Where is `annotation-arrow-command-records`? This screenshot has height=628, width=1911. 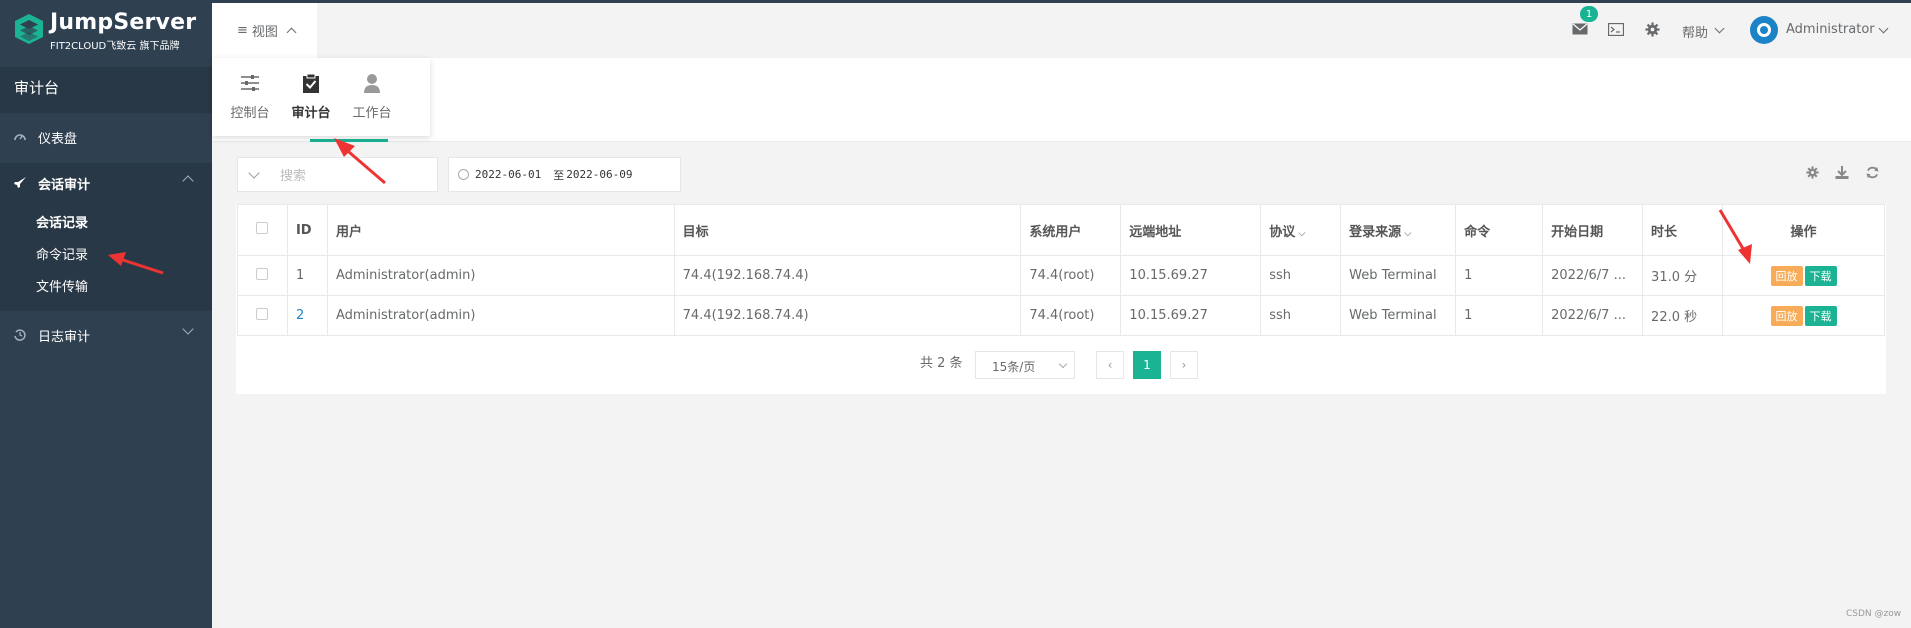
annotation-arrow-command-records is located at coordinates (136, 263).